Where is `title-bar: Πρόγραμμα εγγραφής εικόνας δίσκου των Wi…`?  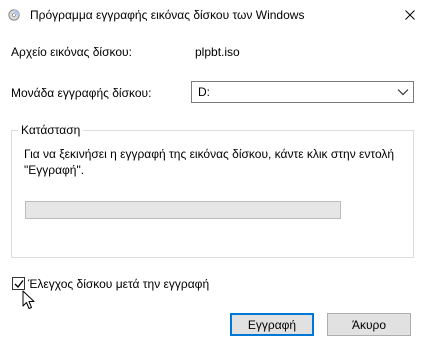 title-bar: Πρόγραμμα εγγραφής εικόνας δίσκου των Wi… is located at coordinates (212, 15).